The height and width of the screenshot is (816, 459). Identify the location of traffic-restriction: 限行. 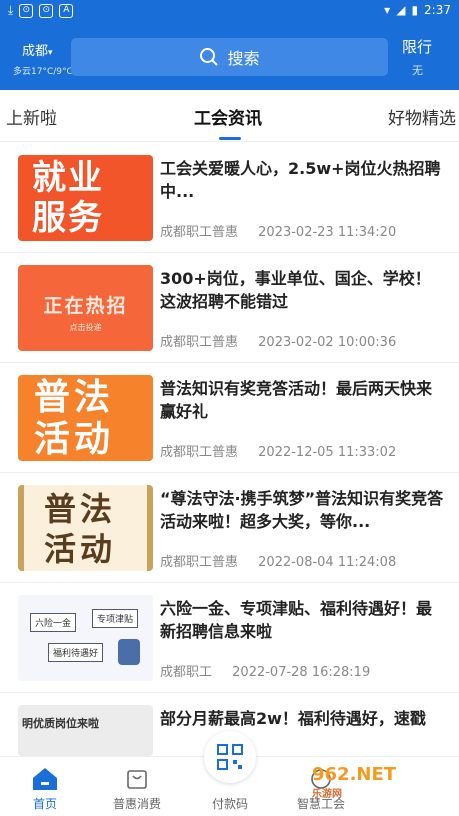
(417, 46).